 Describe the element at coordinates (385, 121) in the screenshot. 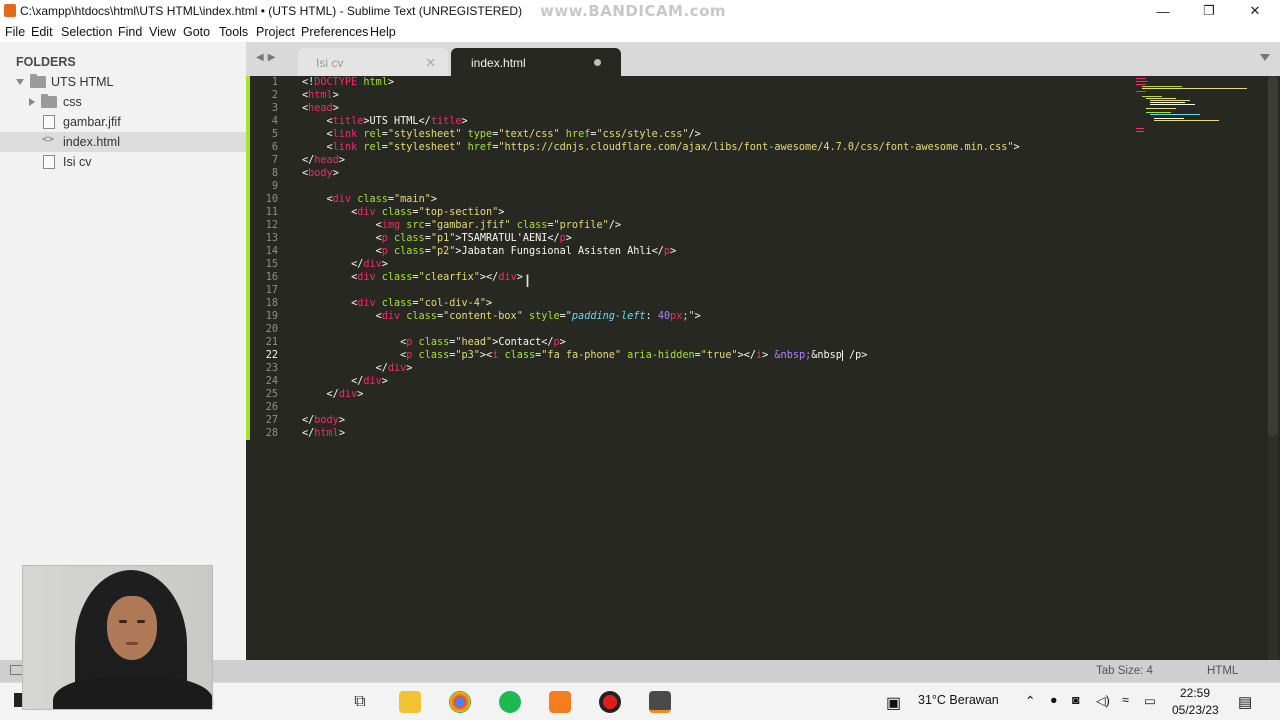

I see `code-line-4: <title>UTS HTML</title>` at that location.